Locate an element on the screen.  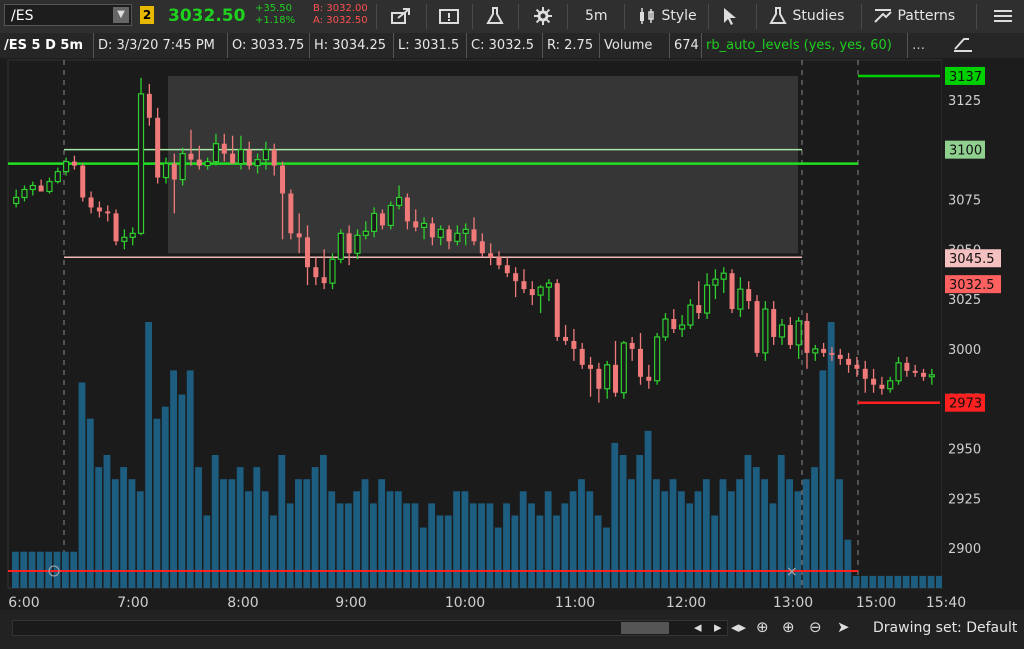
symbol-selector: /ES ▼ is located at coordinates (68, 15).